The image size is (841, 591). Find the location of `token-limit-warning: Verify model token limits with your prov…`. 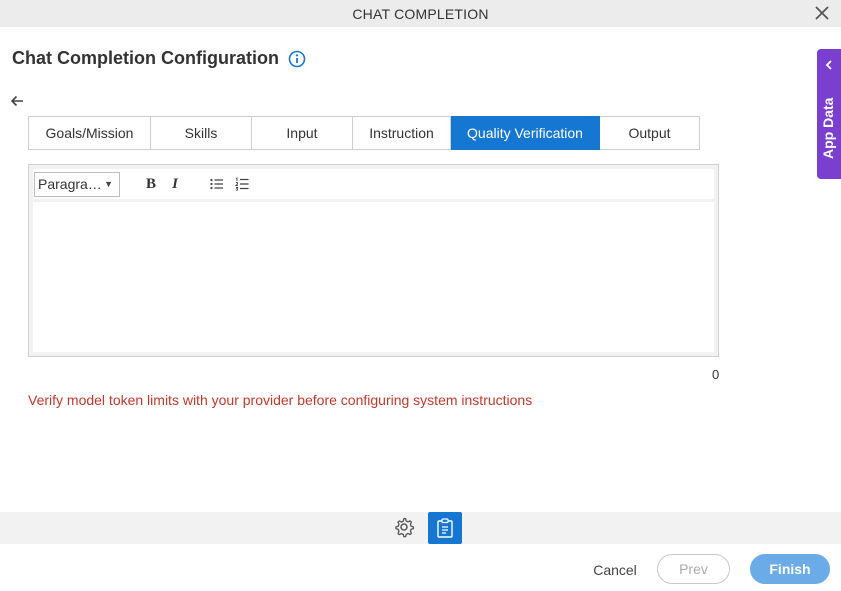

token-limit-warning: Verify model token limits with your prov… is located at coordinates (280, 400).